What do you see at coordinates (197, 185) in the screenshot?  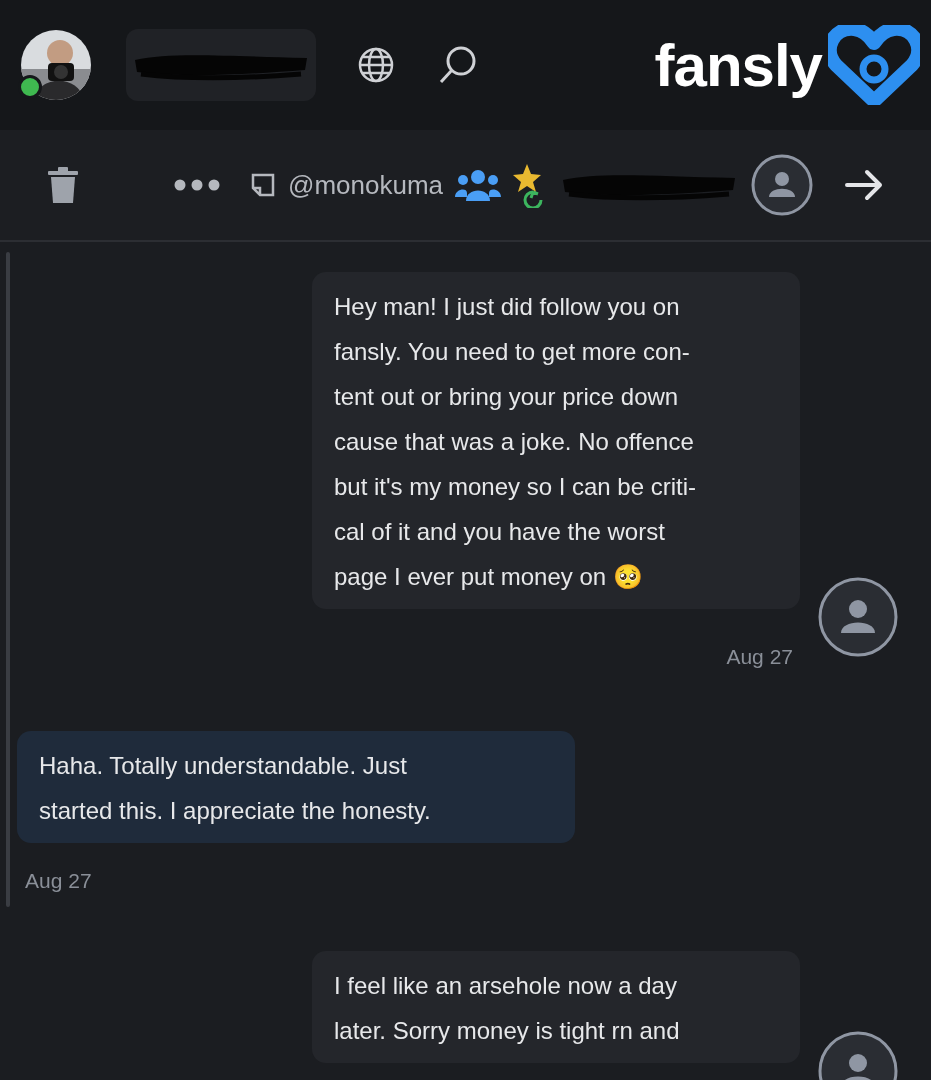 I see `more-icon` at bounding box center [197, 185].